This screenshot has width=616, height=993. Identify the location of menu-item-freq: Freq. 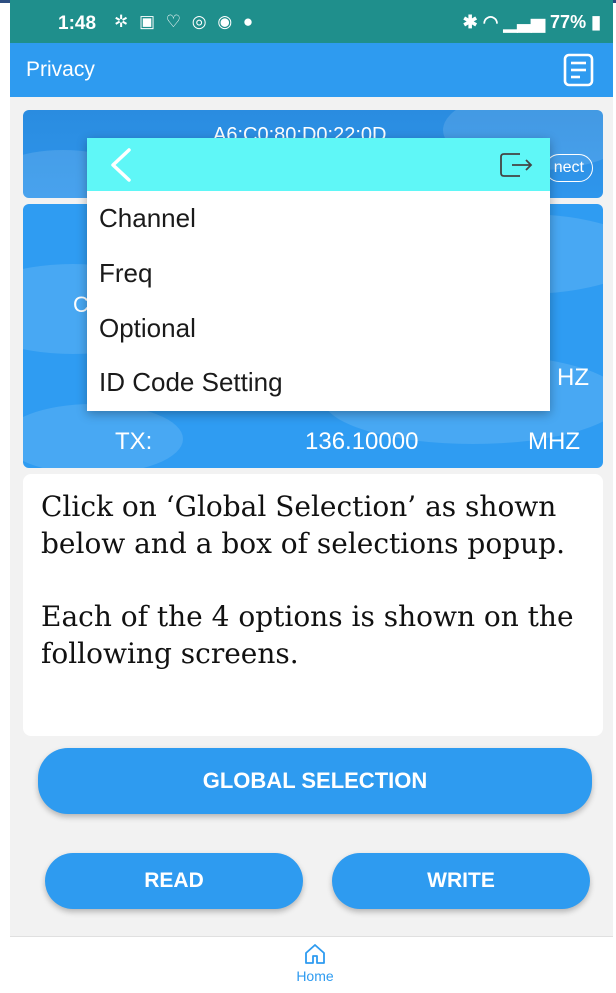
(125, 273).